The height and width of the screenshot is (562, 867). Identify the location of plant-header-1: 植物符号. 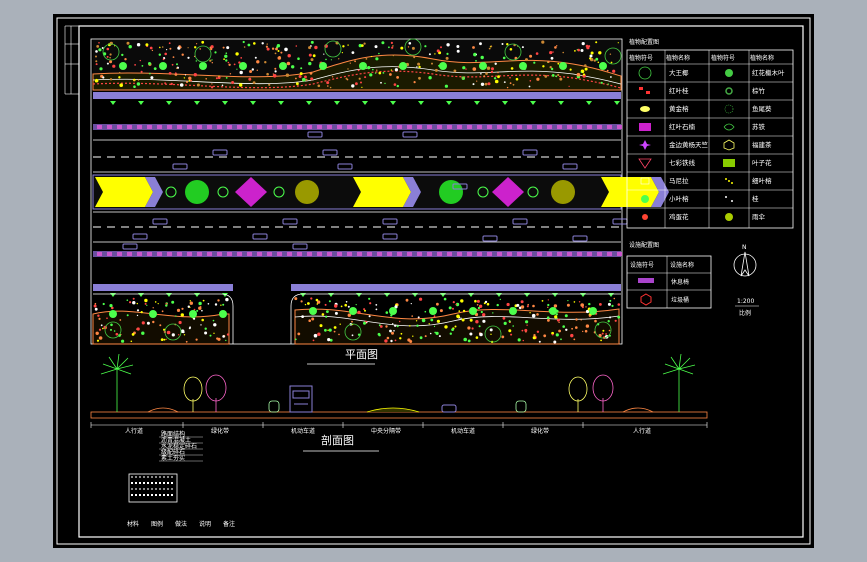
(641, 58).